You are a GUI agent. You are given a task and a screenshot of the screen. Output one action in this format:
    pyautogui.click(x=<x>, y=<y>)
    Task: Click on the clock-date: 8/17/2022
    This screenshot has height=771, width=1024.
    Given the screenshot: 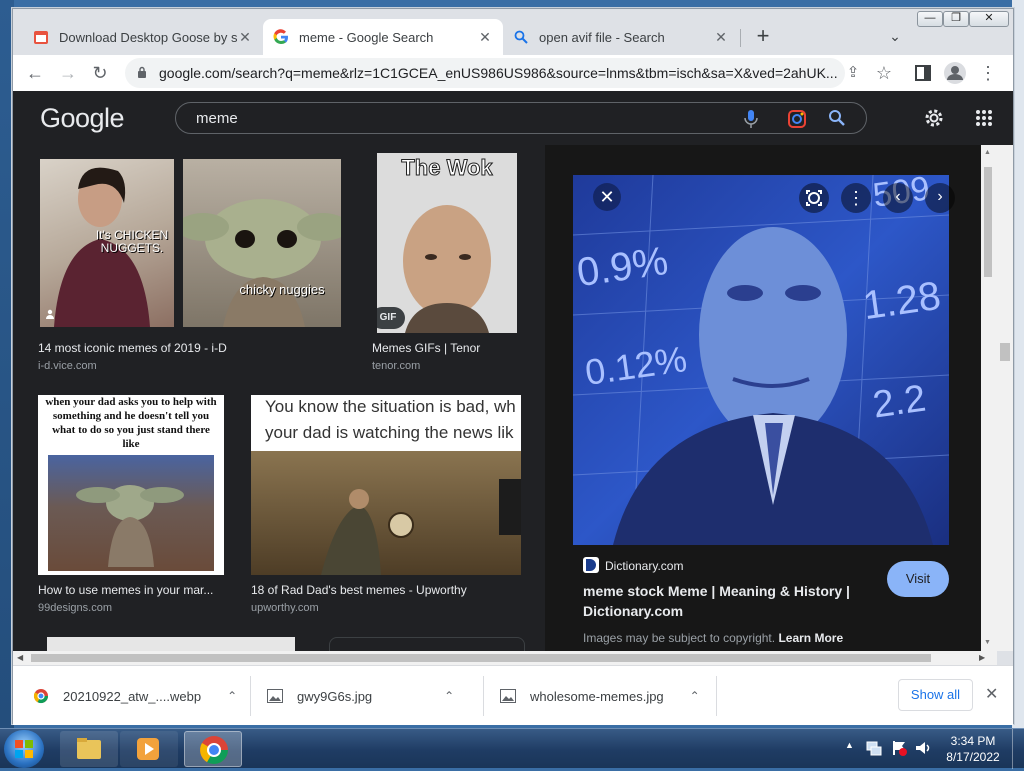 What is the action you would take?
    pyautogui.click(x=973, y=757)
    